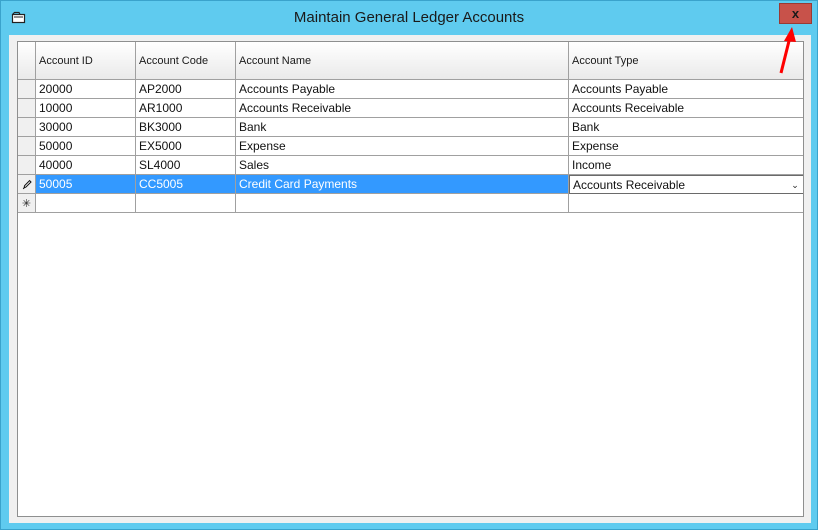  I want to click on cell-account-type: Expense, so click(686, 146).